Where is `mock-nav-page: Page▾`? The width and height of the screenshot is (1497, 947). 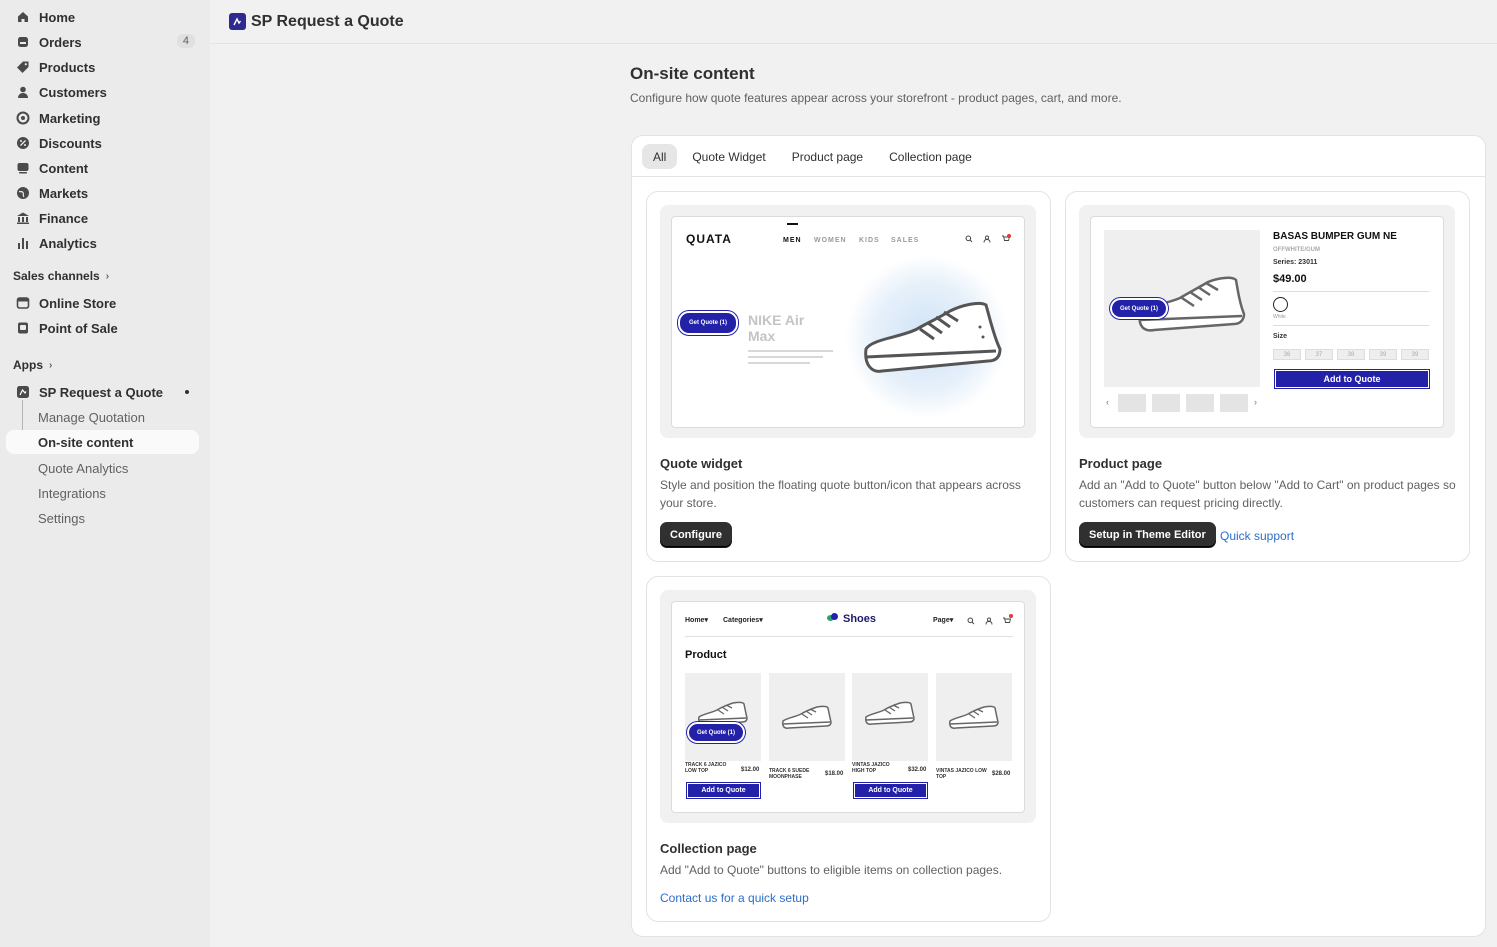
mock-nav-page: Page▾ is located at coordinates (943, 620).